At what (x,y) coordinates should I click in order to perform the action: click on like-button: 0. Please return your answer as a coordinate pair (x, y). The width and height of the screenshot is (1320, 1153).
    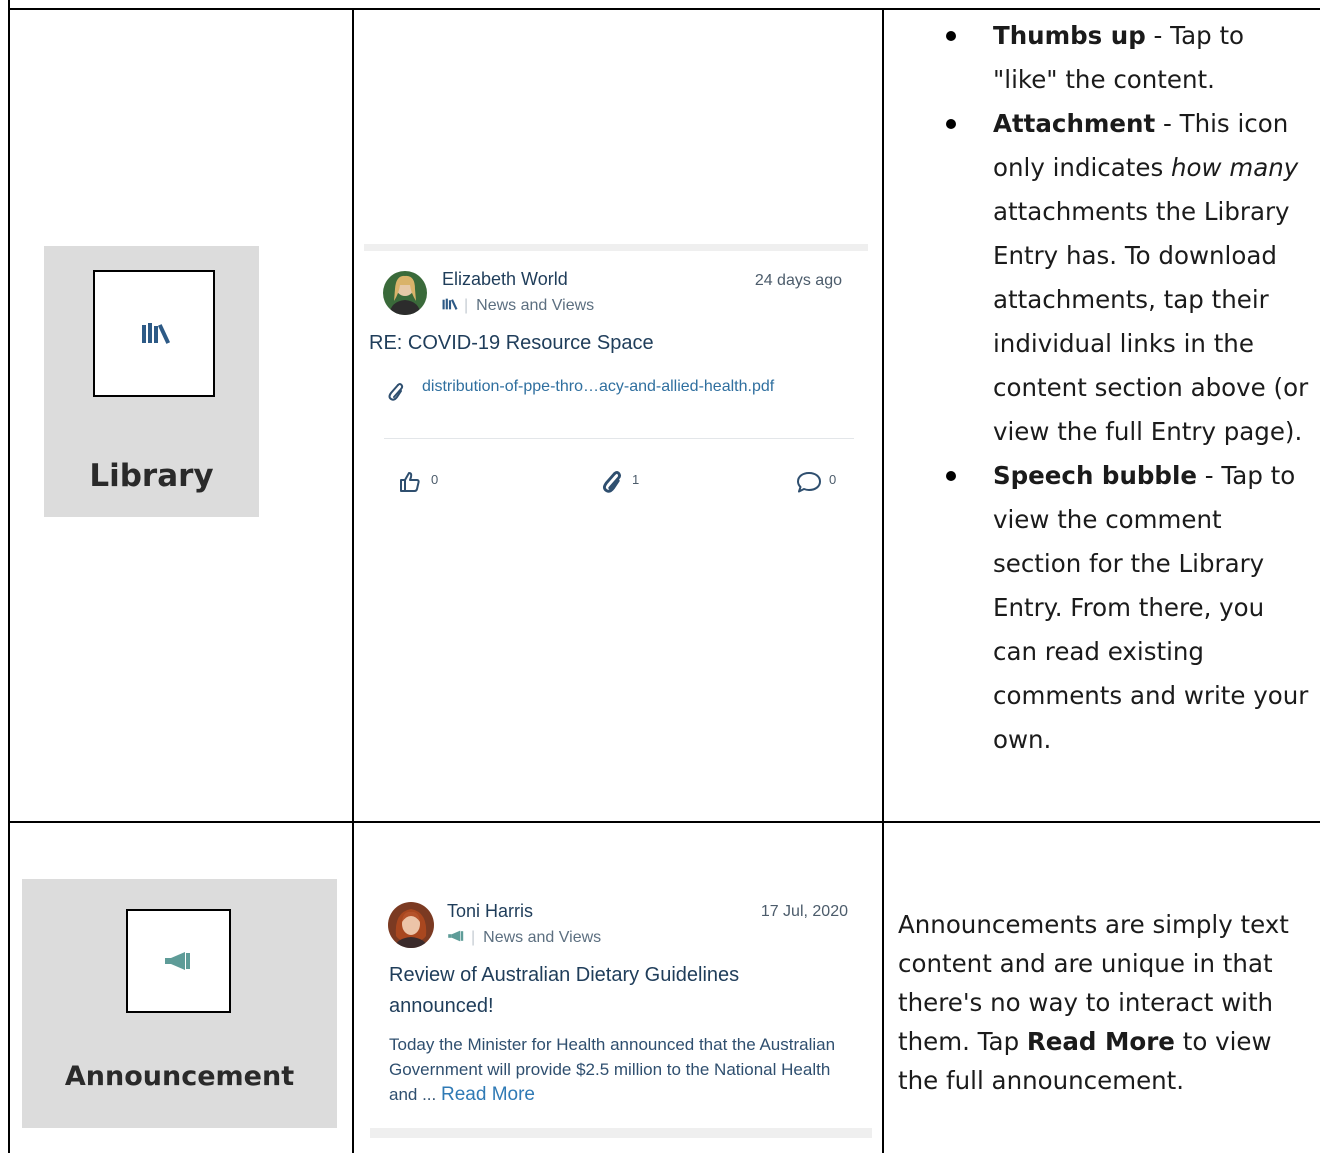
    Looking at the image, I should click on (428, 482).